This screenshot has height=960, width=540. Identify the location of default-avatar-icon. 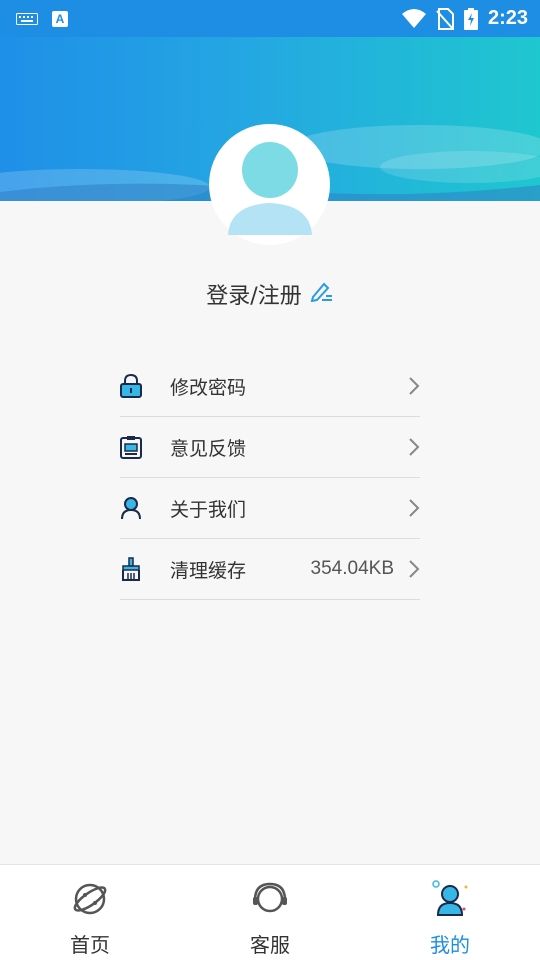
(269, 188).